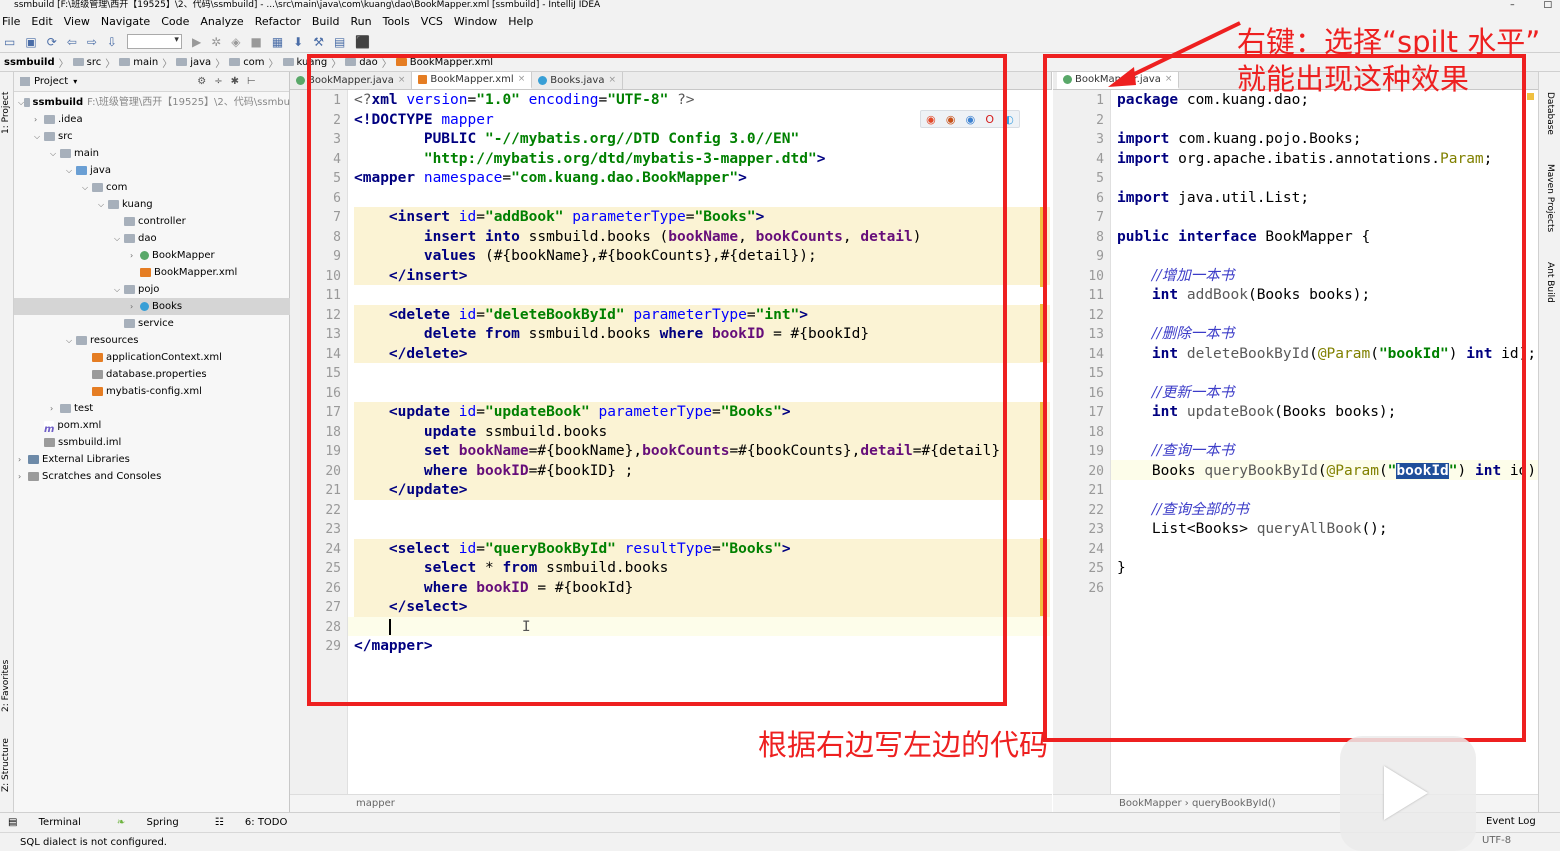 The image size is (1560, 851). I want to click on breadcrumb-item: main 〉, so click(145, 62).